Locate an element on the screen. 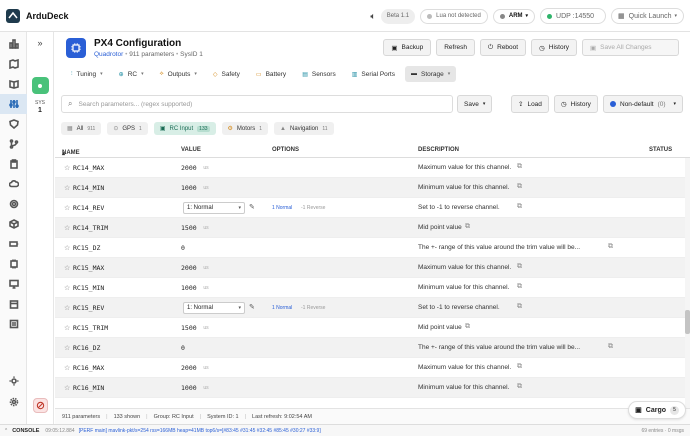 The image size is (690, 436). volume-icon: 🔈︎ is located at coordinates (372, 16).